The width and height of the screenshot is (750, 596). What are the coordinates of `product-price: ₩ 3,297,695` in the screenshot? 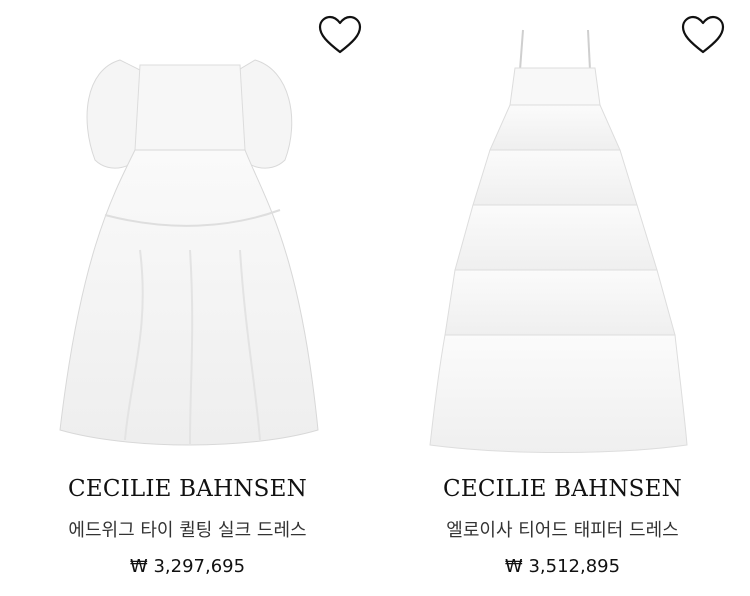 It's located at (187, 566).